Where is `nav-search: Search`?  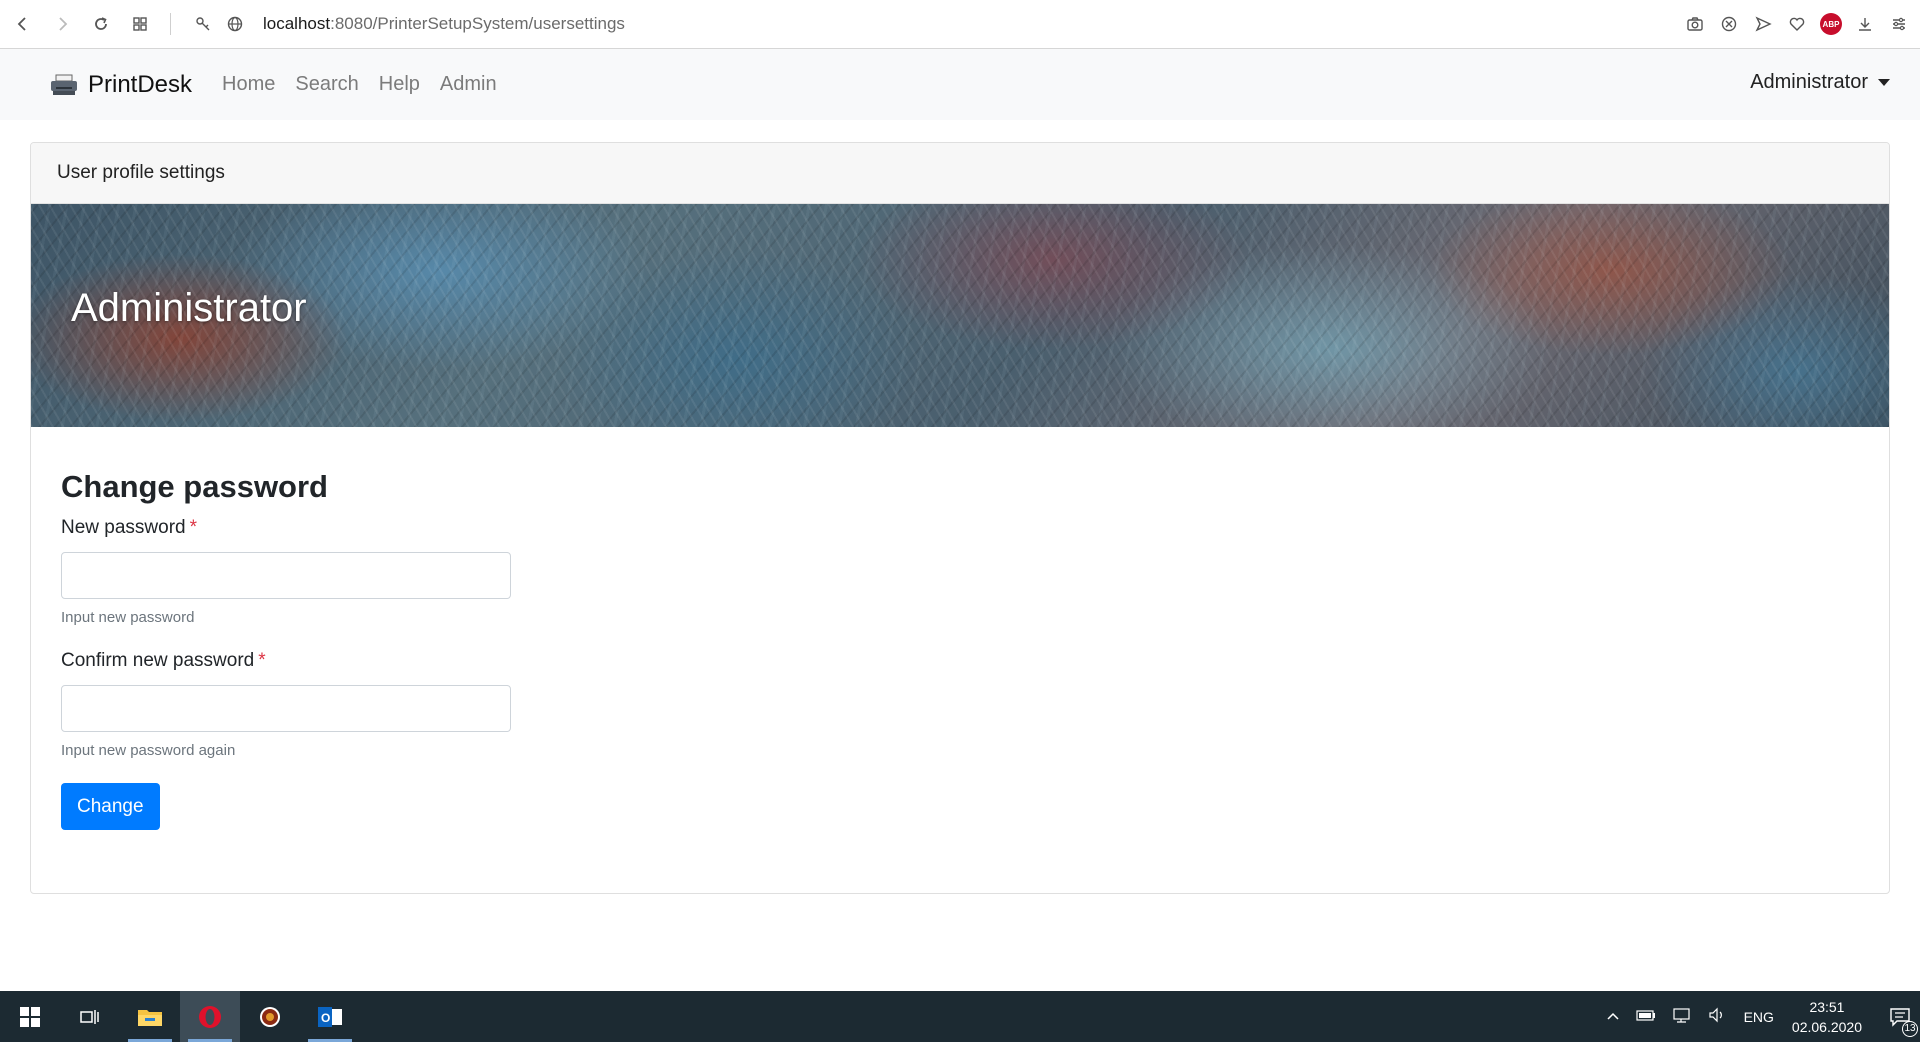
nav-search: Search is located at coordinates (326, 84).